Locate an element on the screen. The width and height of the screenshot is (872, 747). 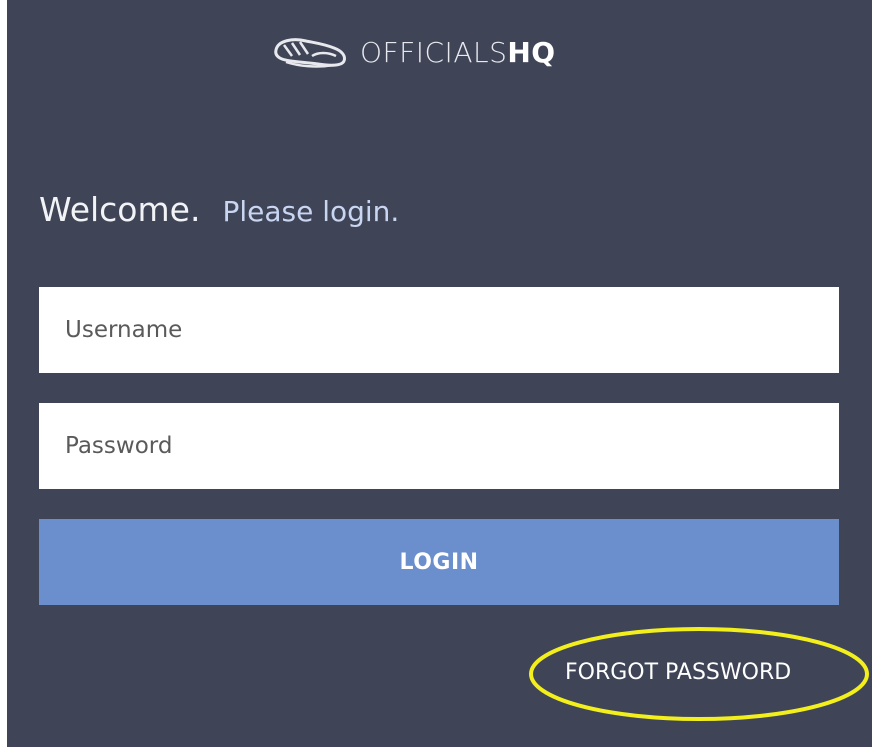
brand-name-light: OFFICIALS is located at coordinates (434, 52).